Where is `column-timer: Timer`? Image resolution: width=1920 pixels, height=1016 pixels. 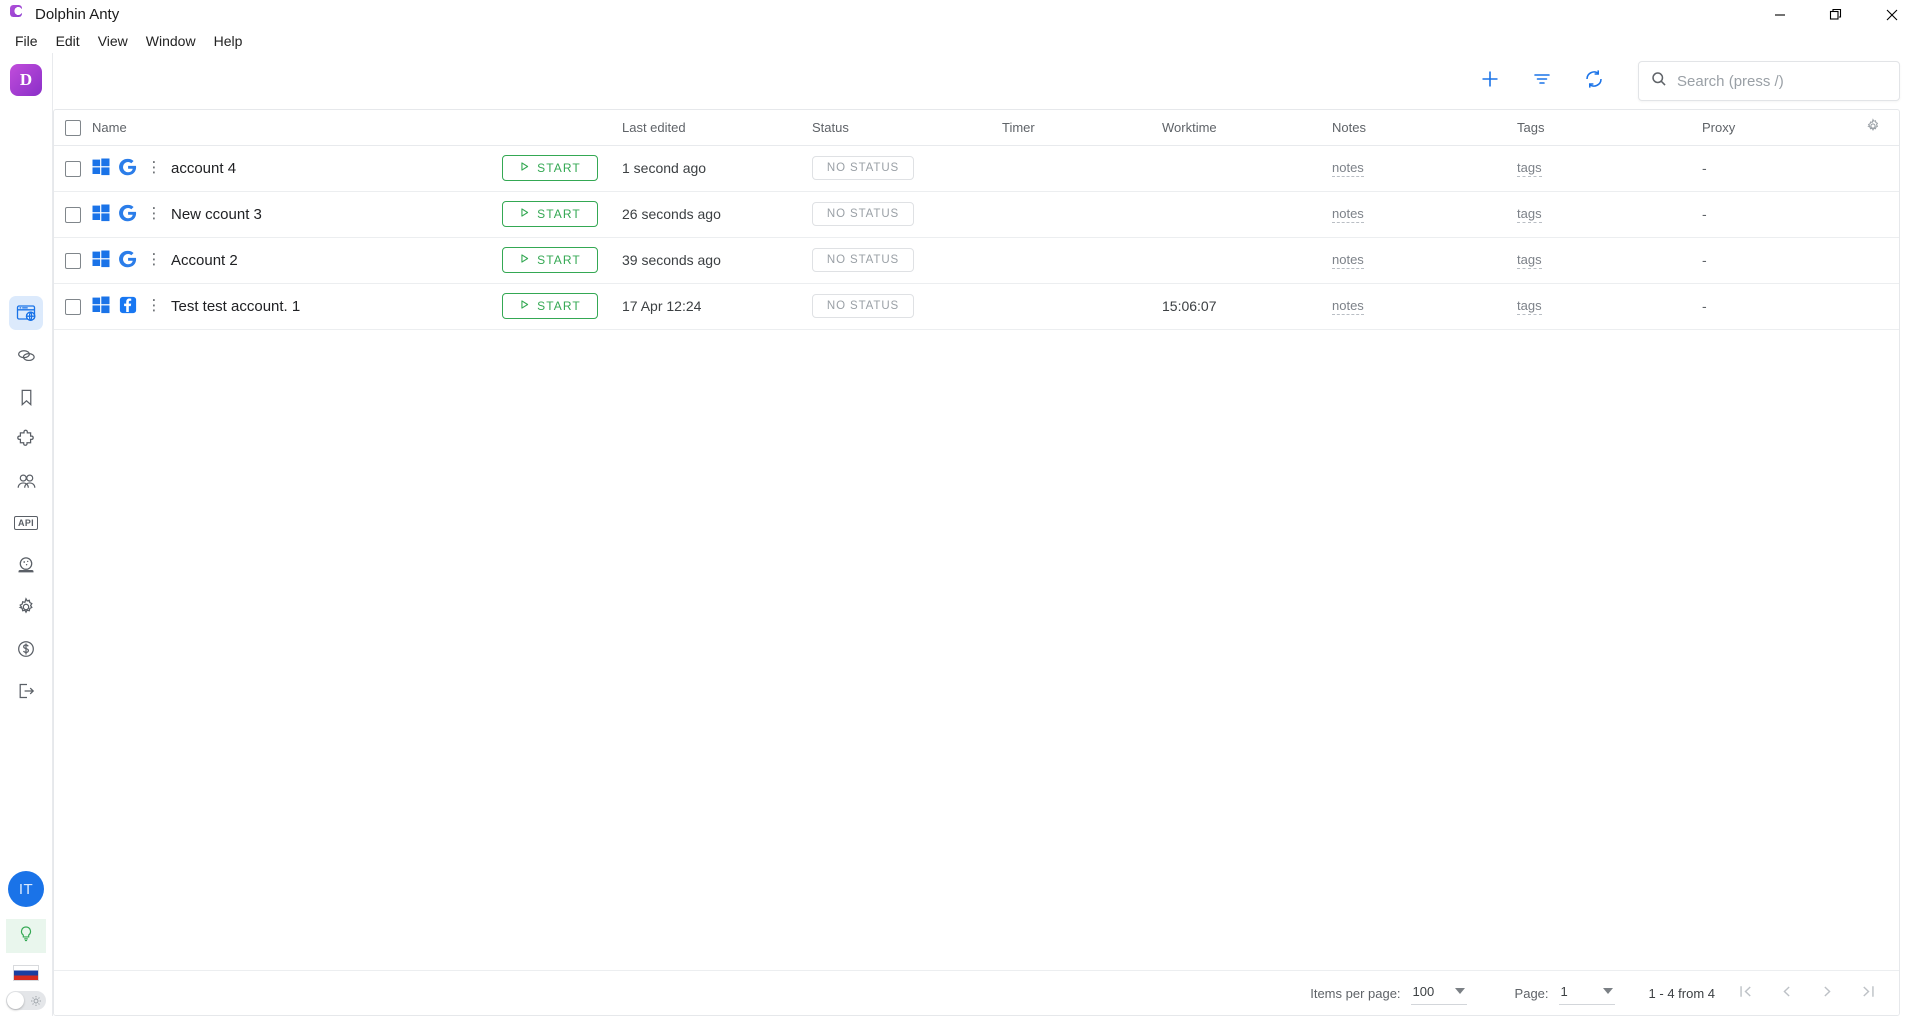
column-timer: Timer is located at coordinates (1082, 128).